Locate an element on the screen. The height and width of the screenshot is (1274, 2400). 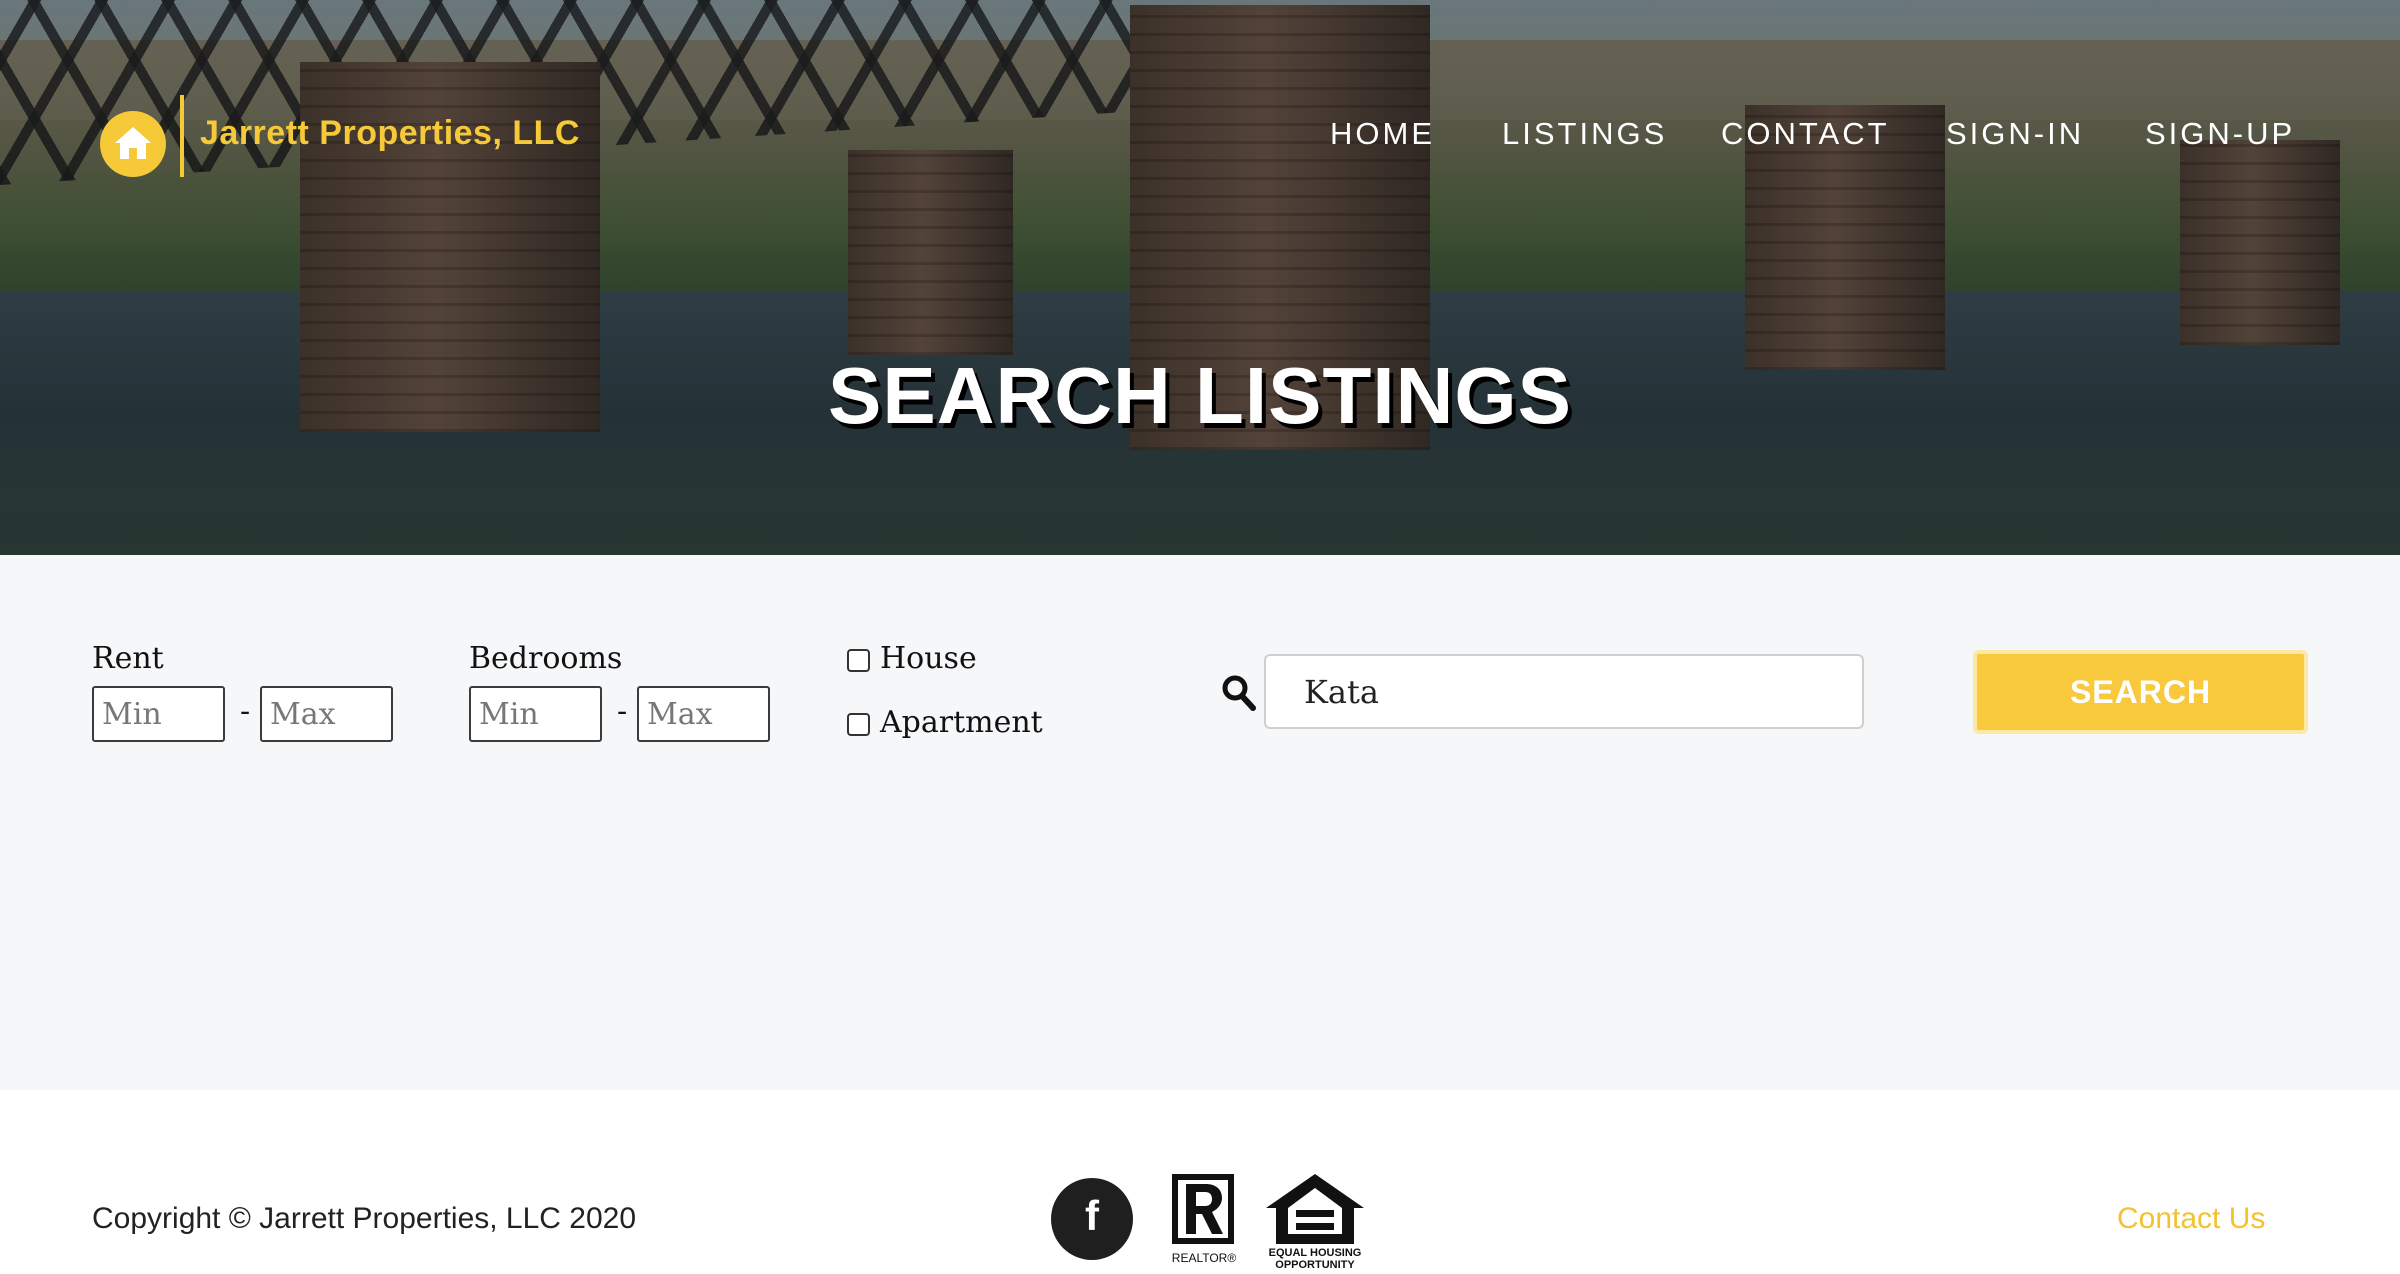
search-icon is located at coordinates (1239, 693).